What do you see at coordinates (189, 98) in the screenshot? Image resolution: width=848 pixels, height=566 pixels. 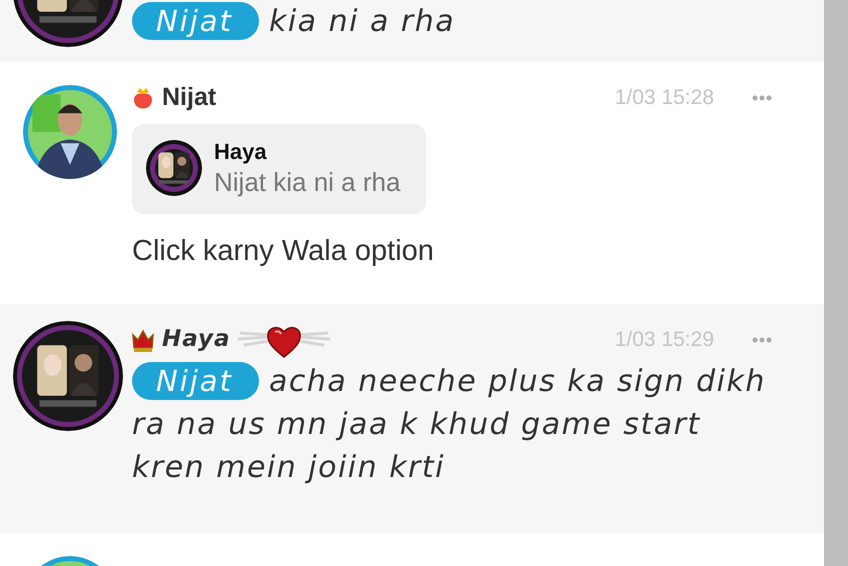 I see `user-name: Nijat` at bounding box center [189, 98].